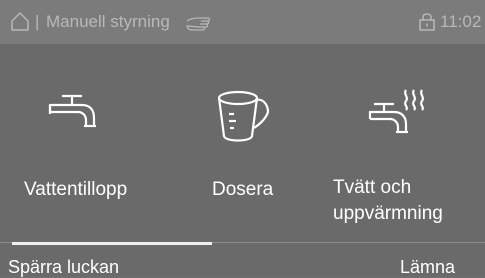 The height and width of the screenshot is (278, 485). I want to click on home-icon, so click(20, 21).